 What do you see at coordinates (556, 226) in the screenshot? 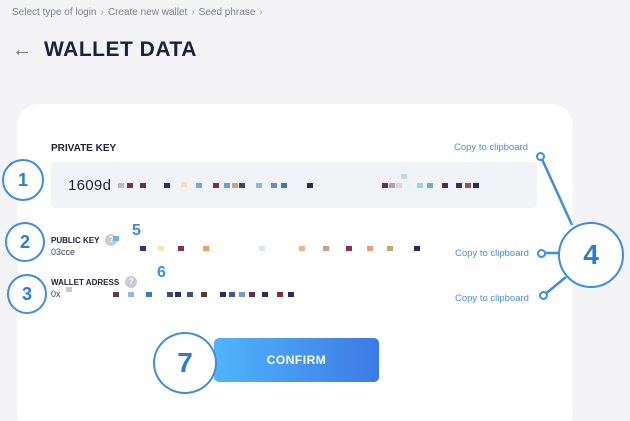
I see `callout-lines` at bounding box center [556, 226].